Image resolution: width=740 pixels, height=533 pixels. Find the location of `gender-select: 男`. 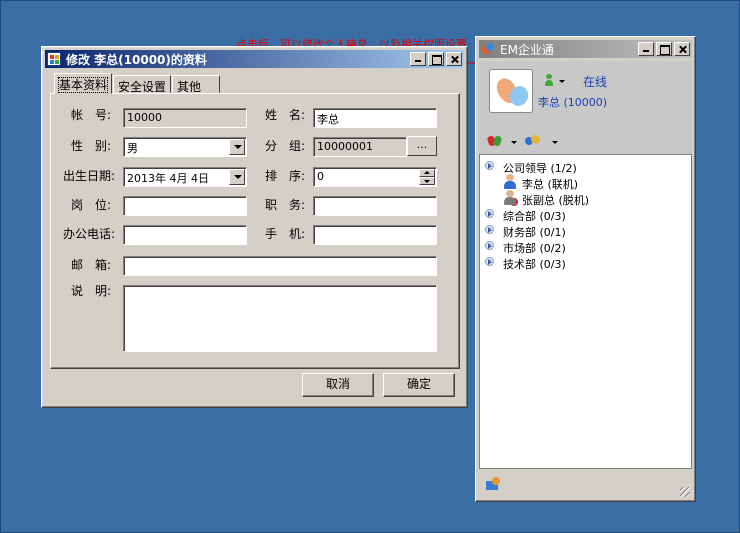

gender-select: 男 is located at coordinates (185, 147).